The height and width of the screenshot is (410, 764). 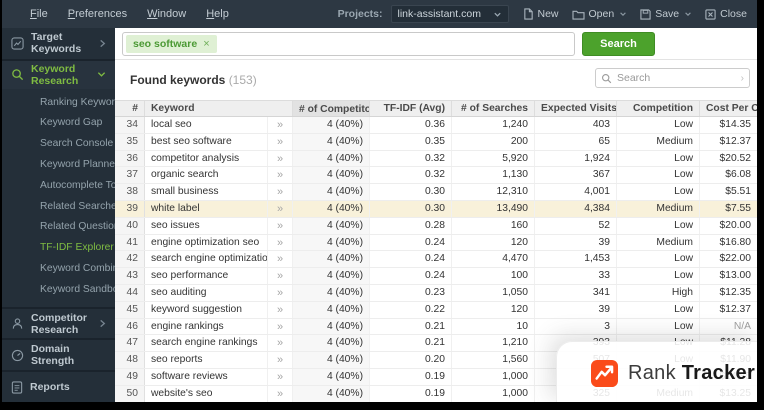 I want to click on keyword-cell: local seo, so click(x=206, y=125).